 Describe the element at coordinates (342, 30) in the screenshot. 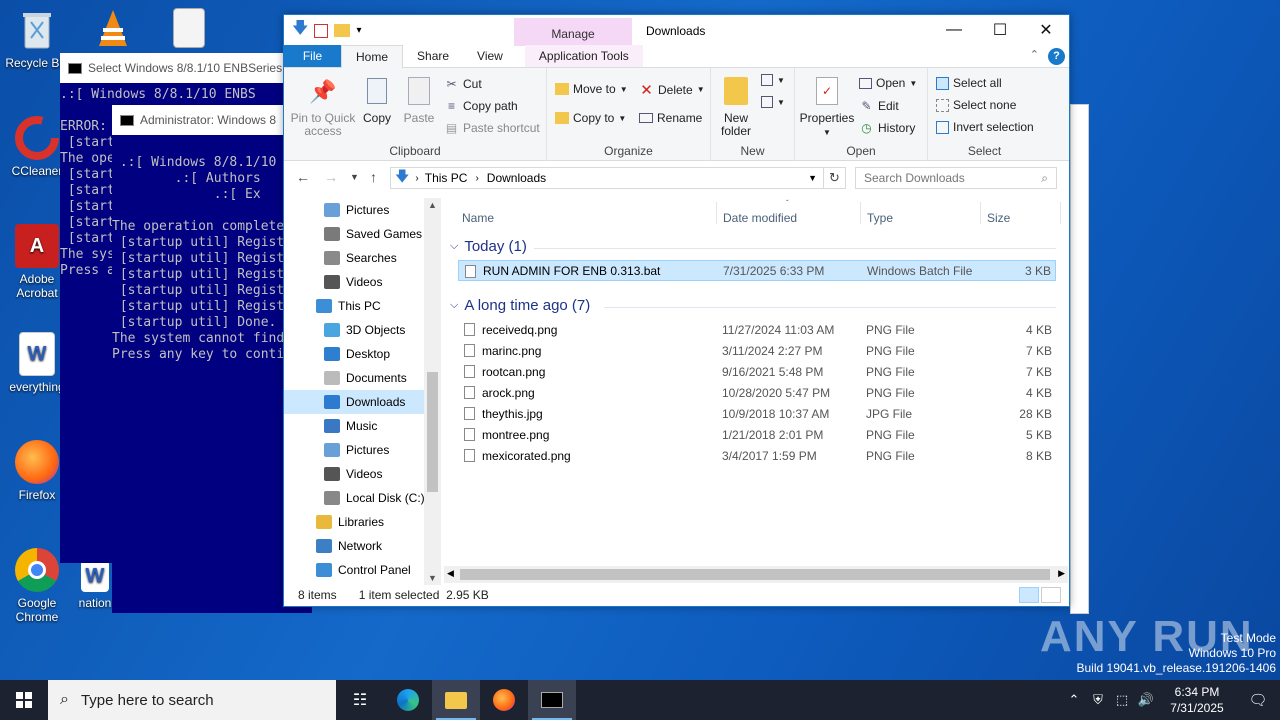

I see `new-folder-qat-icon` at that location.